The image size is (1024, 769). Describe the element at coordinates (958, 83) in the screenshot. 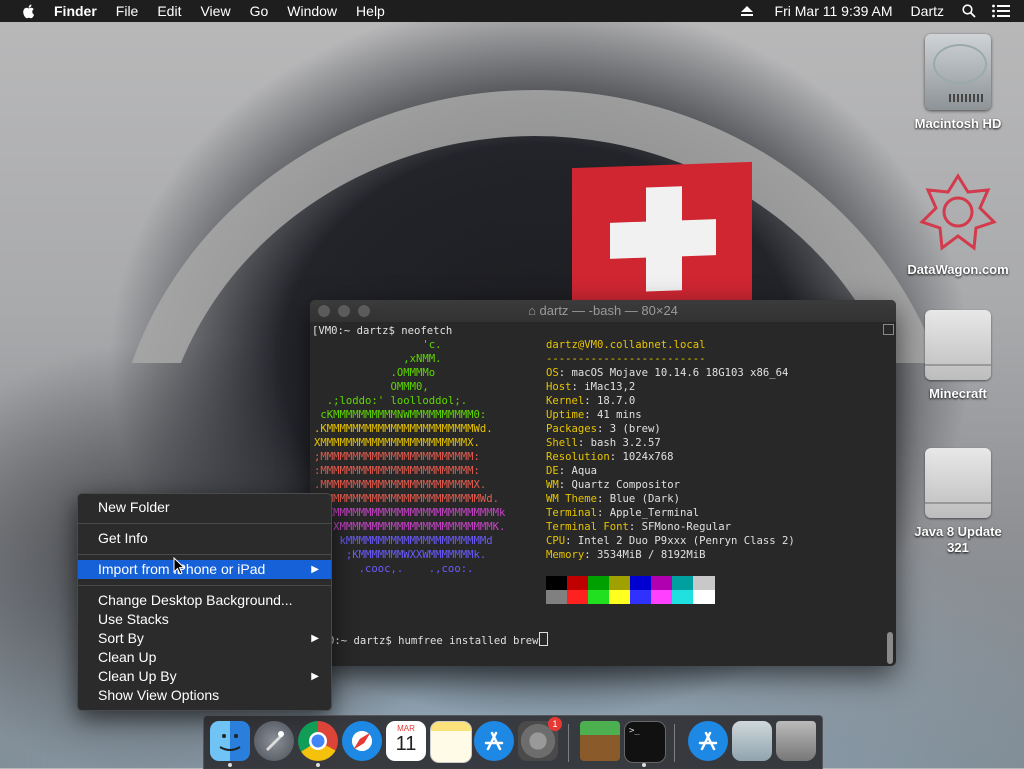

I see `desktop-icon-macintosh-hd: Macintosh HD` at that location.